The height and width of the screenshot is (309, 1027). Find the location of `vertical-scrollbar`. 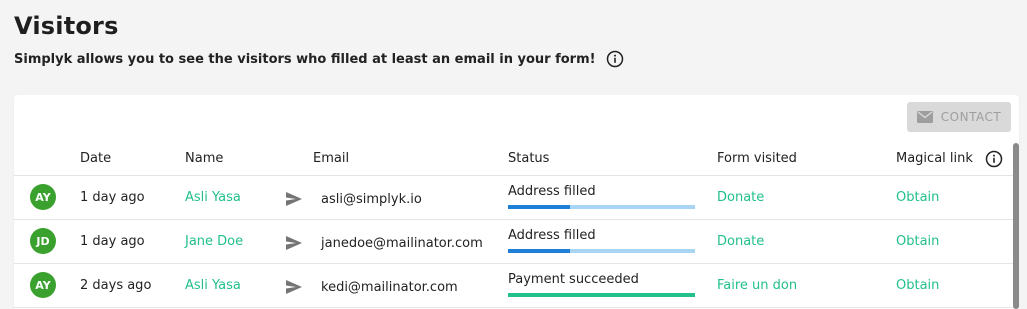

vertical-scrollbar is located at coordinates (1016, 226).